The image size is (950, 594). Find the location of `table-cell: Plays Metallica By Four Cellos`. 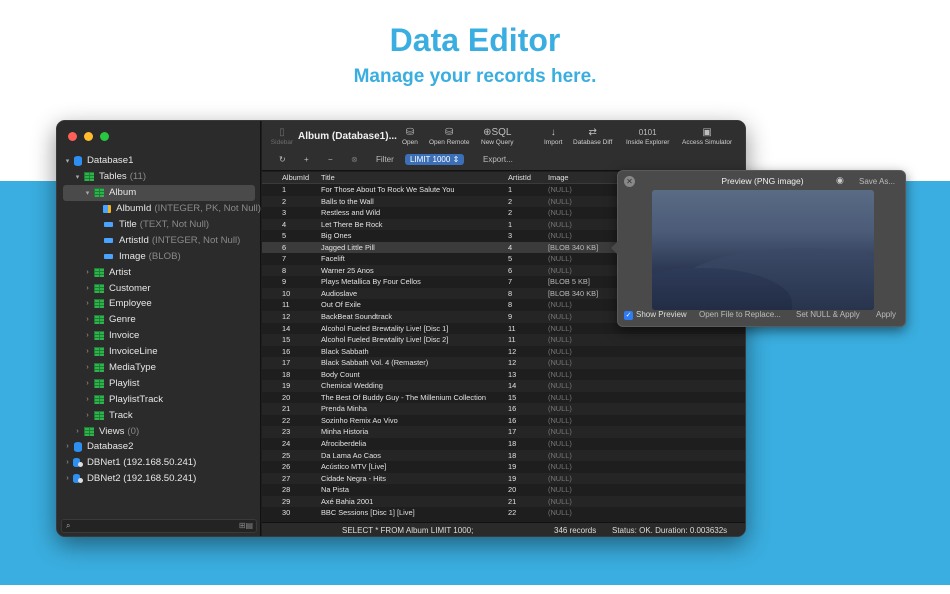

table-cell: Plays Metallica By Four Cellos is located at coordinates (371, 281).